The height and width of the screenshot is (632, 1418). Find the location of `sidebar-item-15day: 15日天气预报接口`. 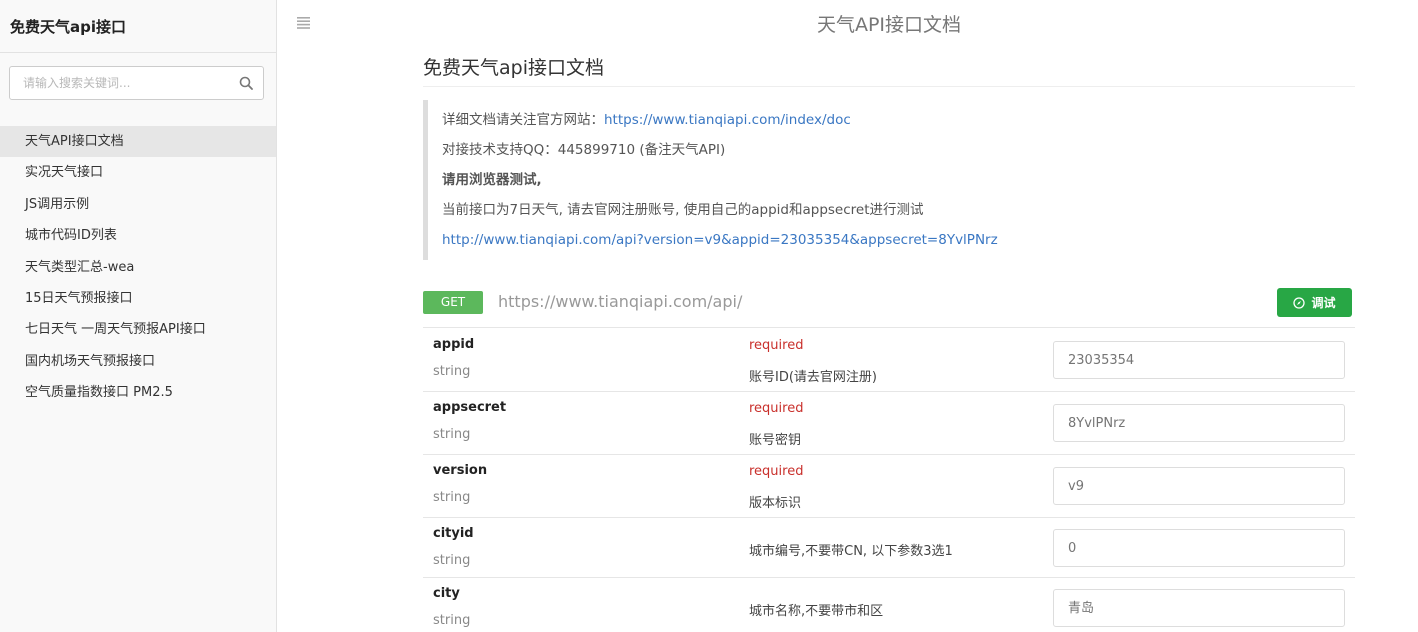

sidebar-item-15day: 15日天气预报接口 is located at coordinates (138, 298).